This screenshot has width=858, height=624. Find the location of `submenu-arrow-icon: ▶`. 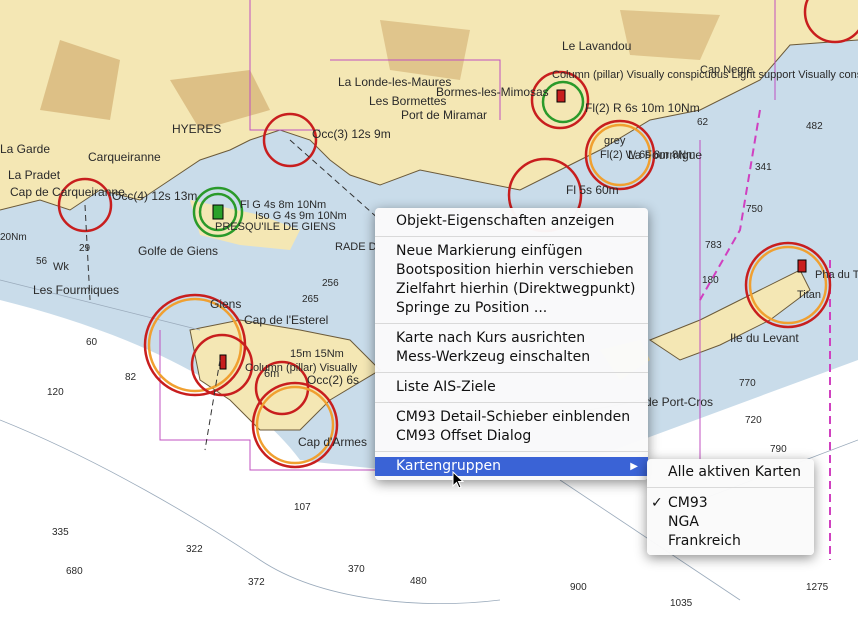

submenu-arrow-icon: ▶ is located at coordinates (634, 466).